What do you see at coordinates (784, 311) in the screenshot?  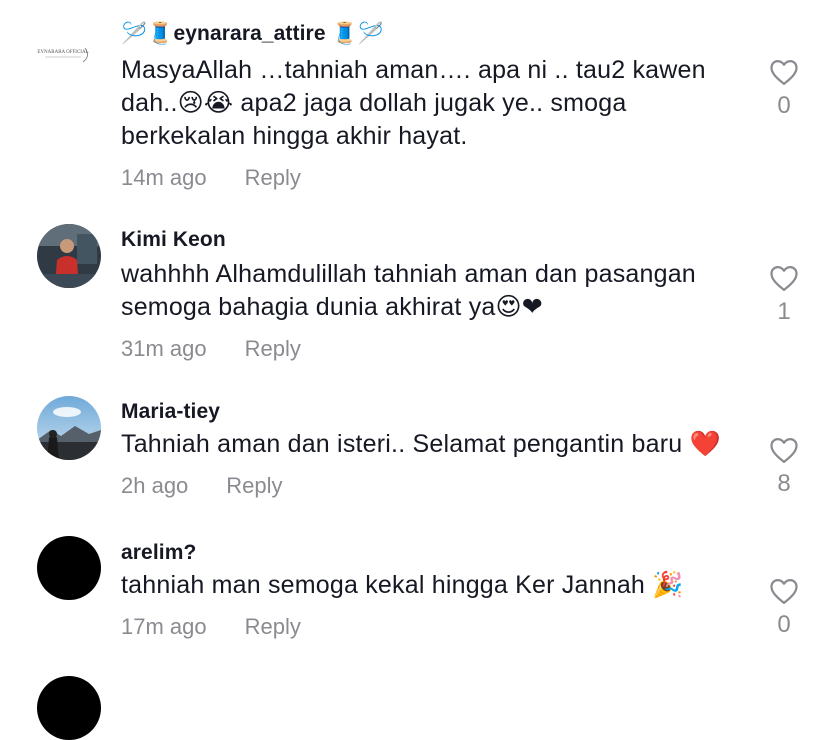 I see `like-count: 1` at bounding box center [784, 311].